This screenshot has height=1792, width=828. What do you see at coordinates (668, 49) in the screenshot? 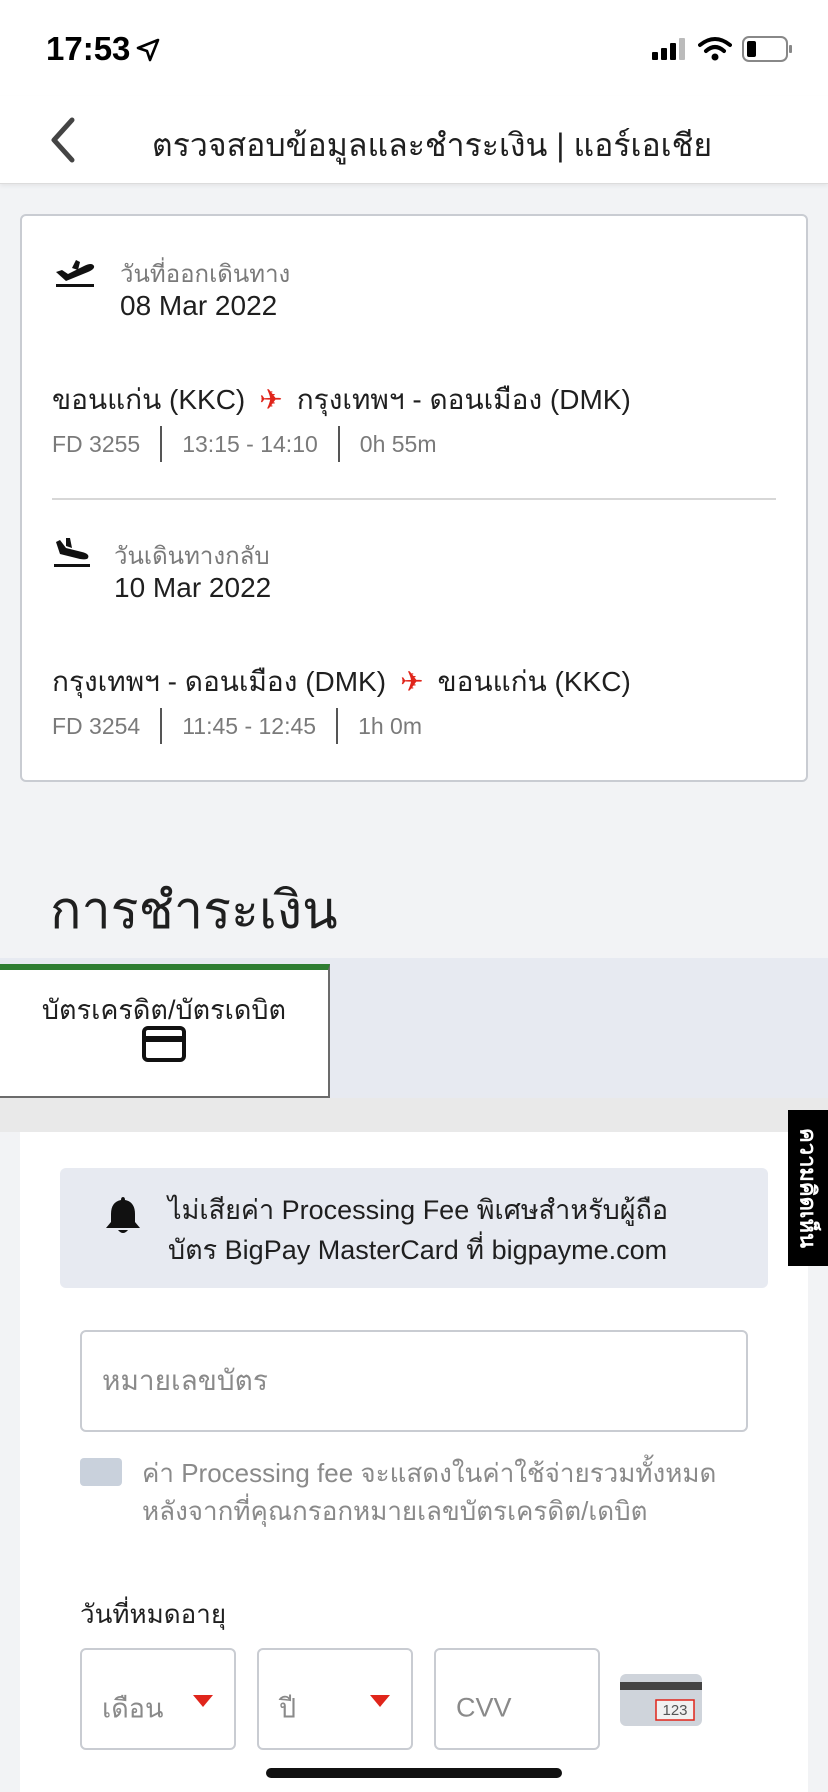
I see `cellular-signal-icon` at bounding box center [668, 49].